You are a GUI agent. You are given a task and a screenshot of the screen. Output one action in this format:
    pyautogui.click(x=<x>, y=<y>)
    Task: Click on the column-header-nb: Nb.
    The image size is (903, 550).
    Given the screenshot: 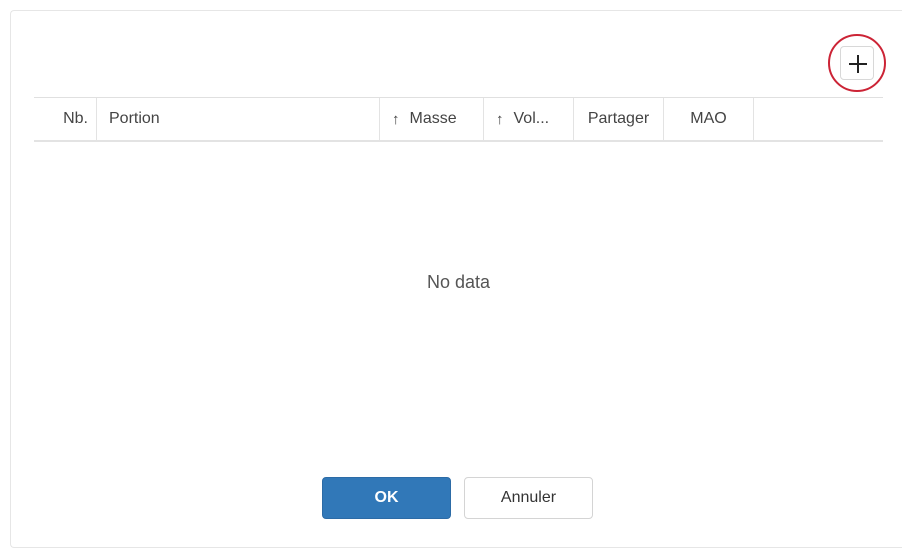 What is the action you would take?
    pyautogui.click(x=65, y=119)
    